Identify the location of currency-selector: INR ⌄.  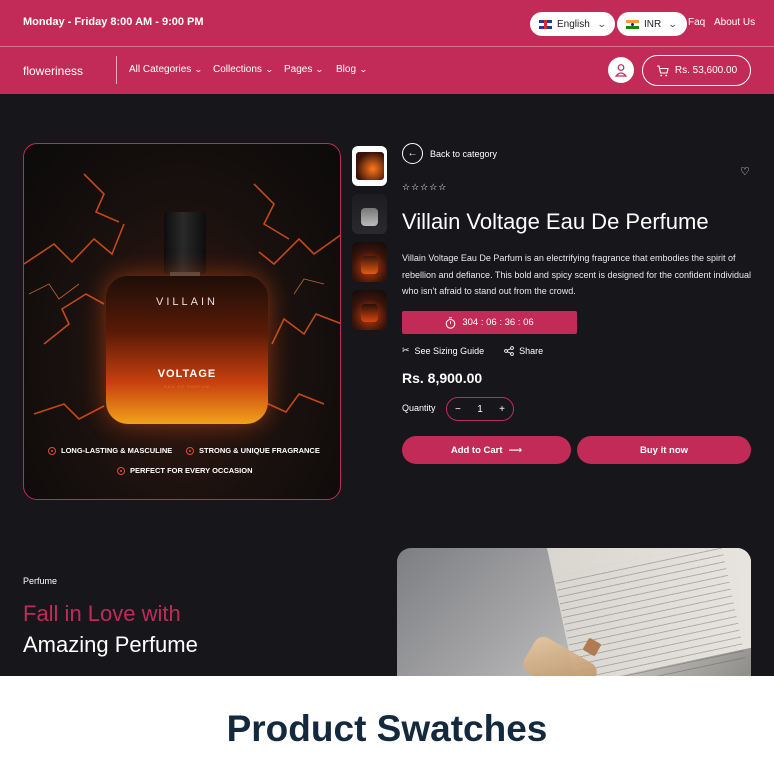
(652, 24).